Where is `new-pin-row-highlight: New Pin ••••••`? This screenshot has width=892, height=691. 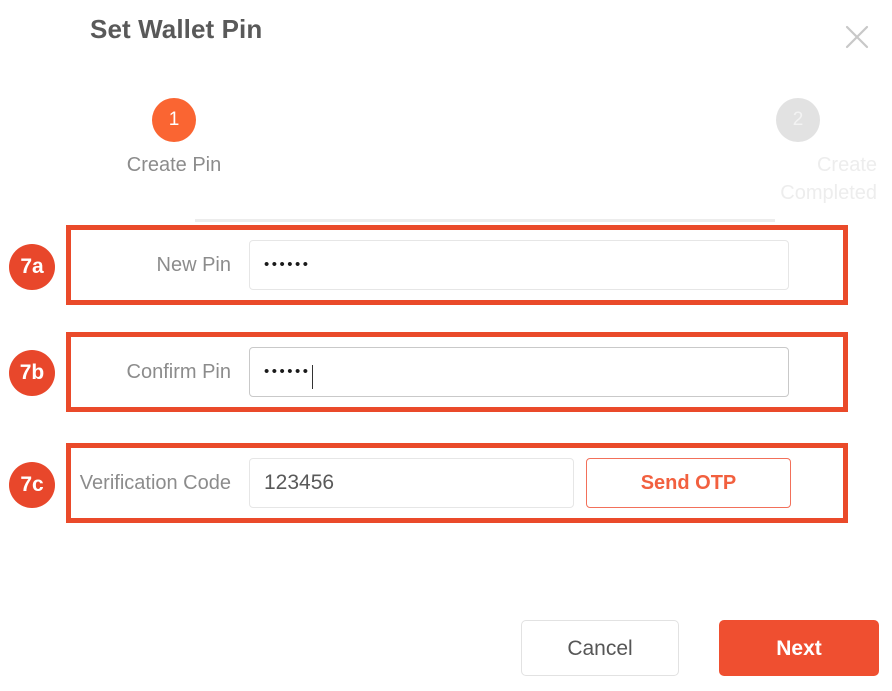 new-pin-row-highlight: New Pin •••••• is located at coordinates (457, 265).